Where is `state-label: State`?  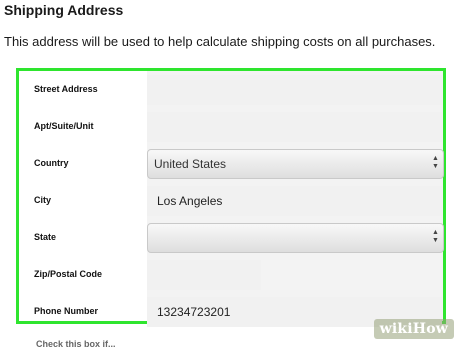
state-label: State is located at coordinates (45, 237).